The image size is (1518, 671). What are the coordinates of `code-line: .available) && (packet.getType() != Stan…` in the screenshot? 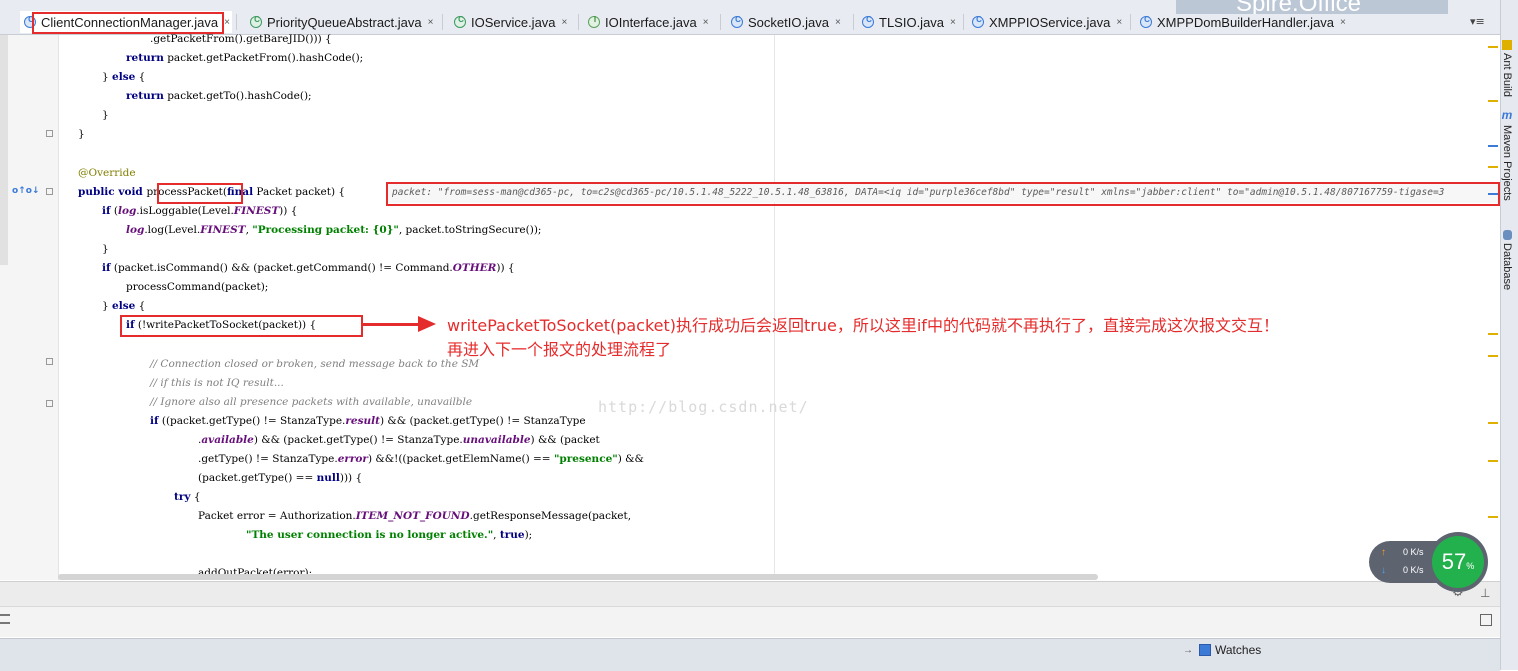 It's located at (399, 440).